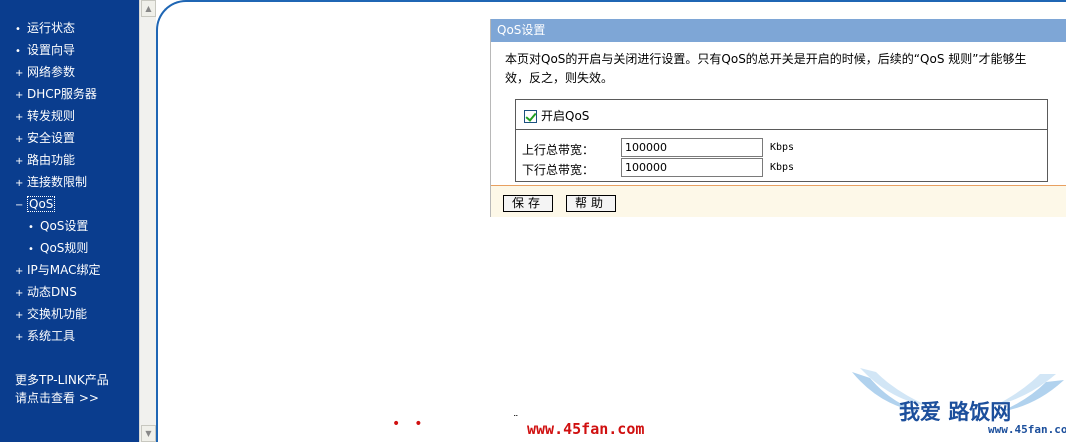 The image size is (1066, 442). Describe the element at coordinates (558, 150) in the screenshot. I see `upload-label: 上行总带宽：` at that location.